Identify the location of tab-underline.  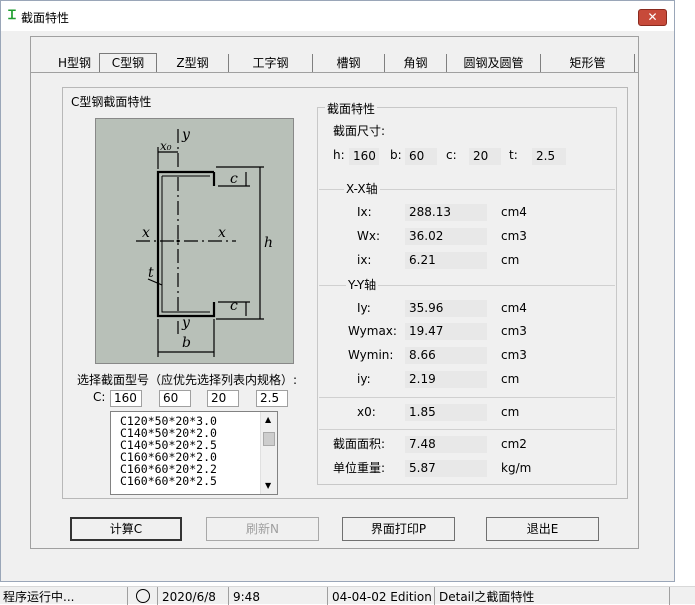
(334, 72).